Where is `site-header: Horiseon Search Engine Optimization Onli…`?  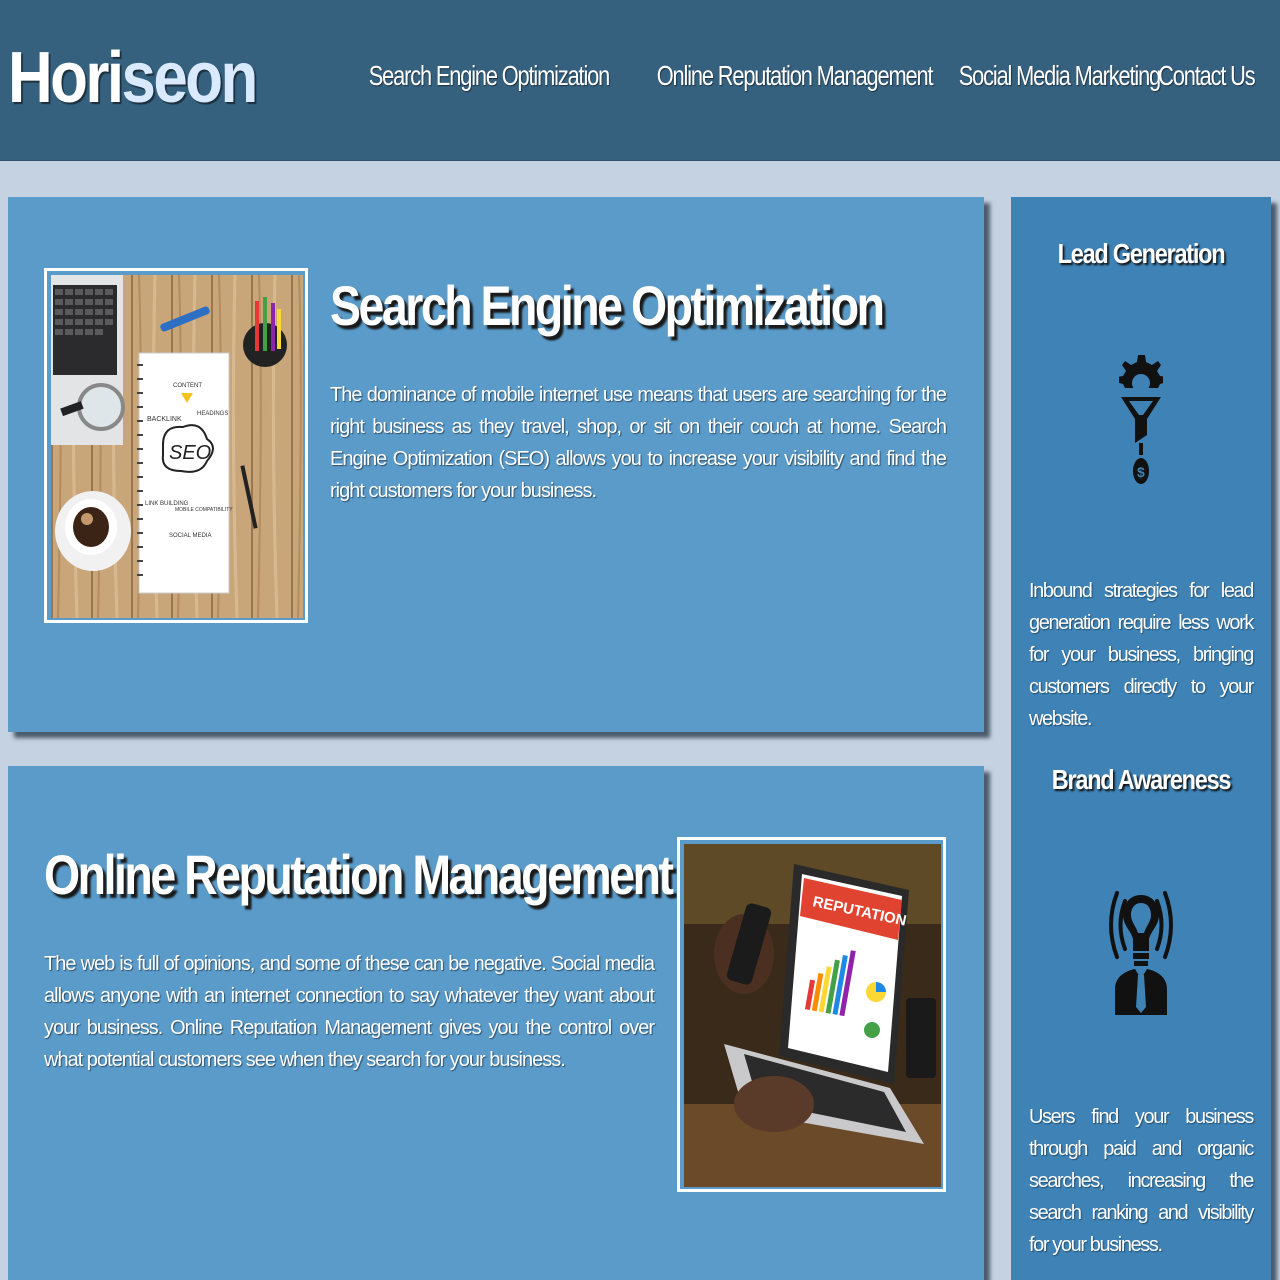
site-header: Horiseon Search Engine Optimization Onli… is located at coordinates (640, 80).